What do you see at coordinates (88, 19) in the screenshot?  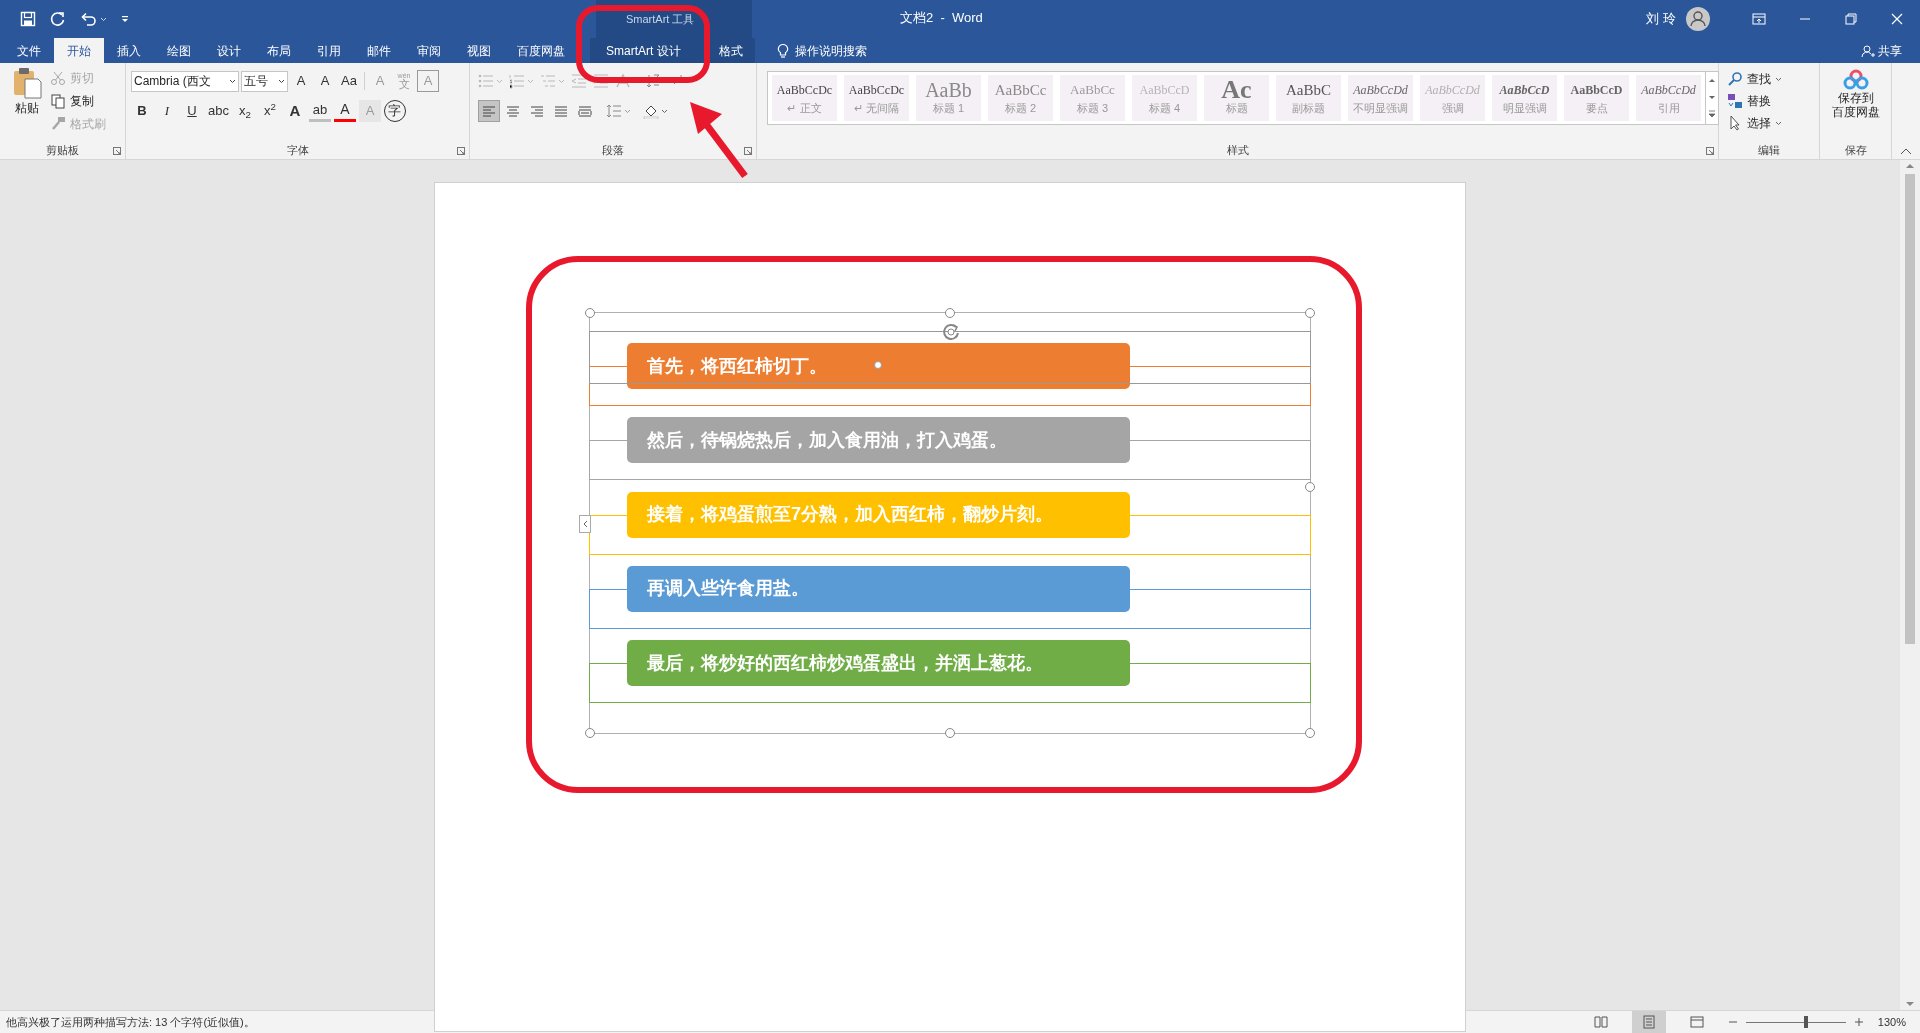 I see `undo-icon` at bounding box center [88, 19].